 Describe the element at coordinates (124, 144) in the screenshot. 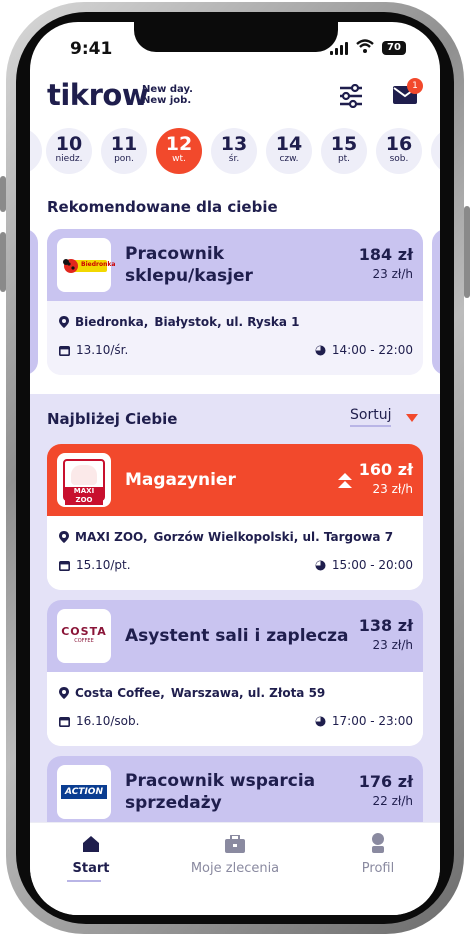

I see `date-number: 11` at that location.